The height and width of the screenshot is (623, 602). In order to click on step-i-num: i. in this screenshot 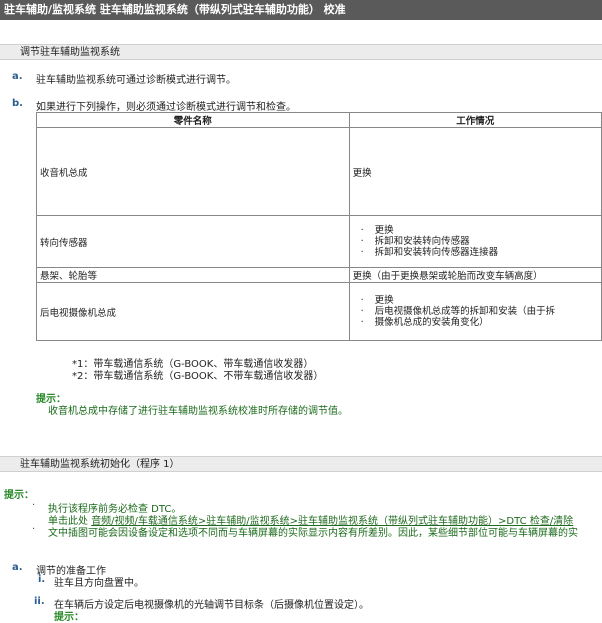, I will do `click(42, 579)`.